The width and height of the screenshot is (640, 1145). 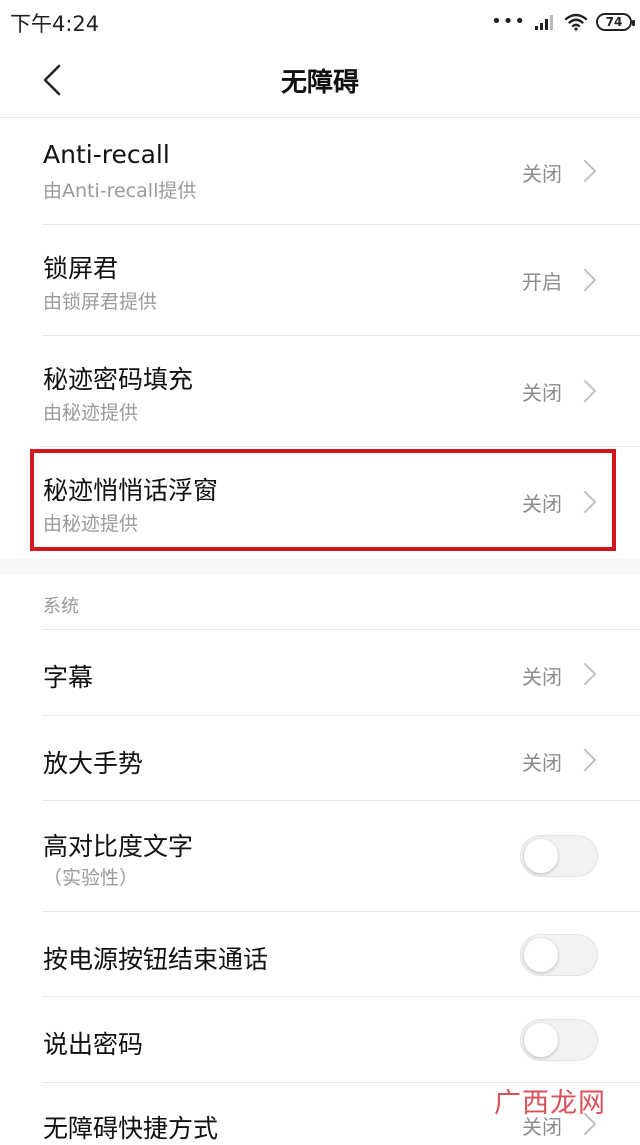 I want to click on row-title: 高对比度文字, so click(x=118, y=846).